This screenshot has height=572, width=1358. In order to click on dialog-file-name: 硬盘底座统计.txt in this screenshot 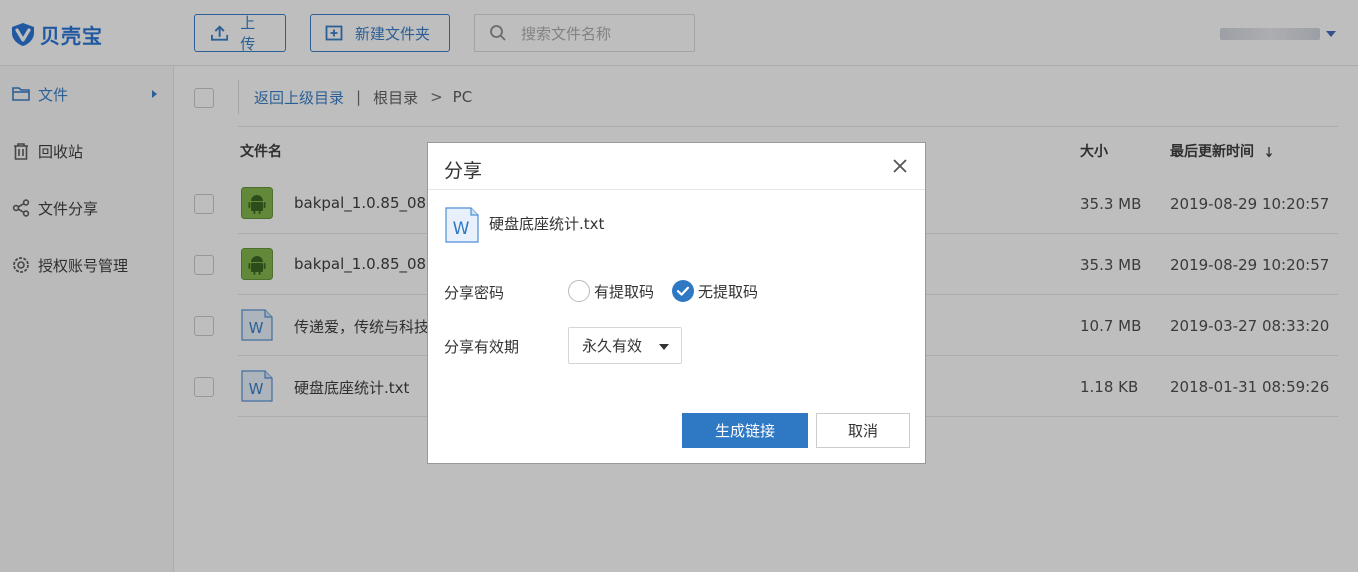, I will do `click(547, 224)`.